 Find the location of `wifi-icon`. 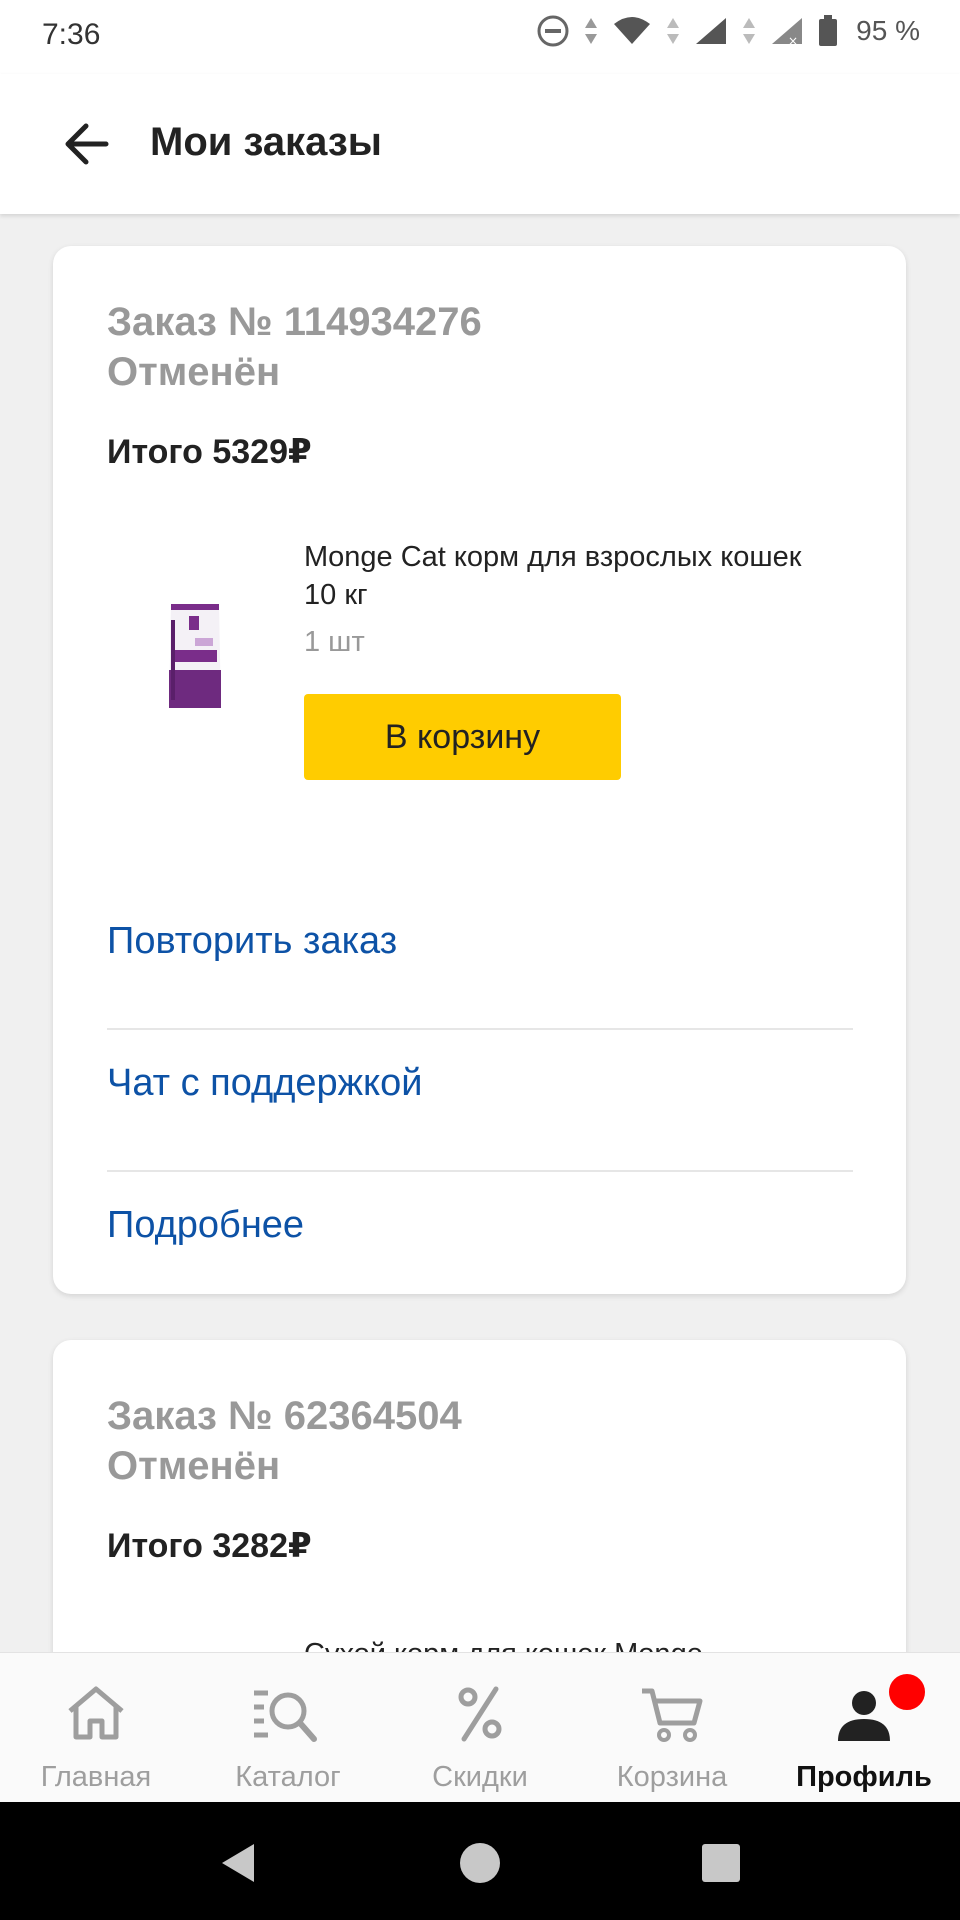

wifi-icon is located at coordinates (632, 30).